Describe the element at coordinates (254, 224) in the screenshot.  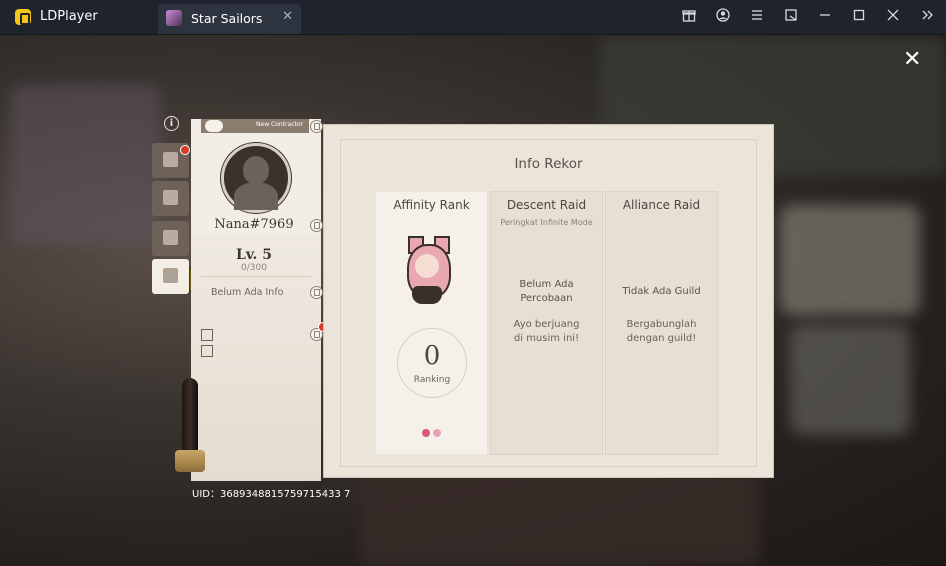
I see `player-nickname: Nana#7969` at that location.